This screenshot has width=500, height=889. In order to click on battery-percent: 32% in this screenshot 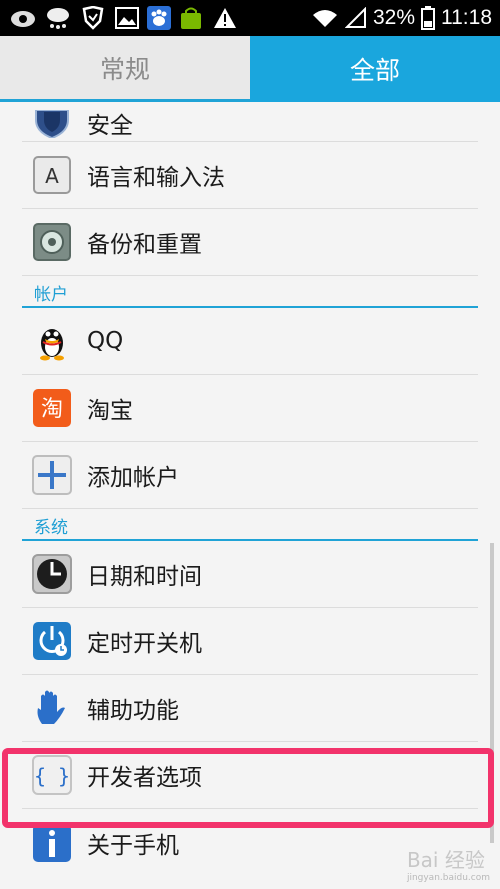, I will do `click(393, 17)`.